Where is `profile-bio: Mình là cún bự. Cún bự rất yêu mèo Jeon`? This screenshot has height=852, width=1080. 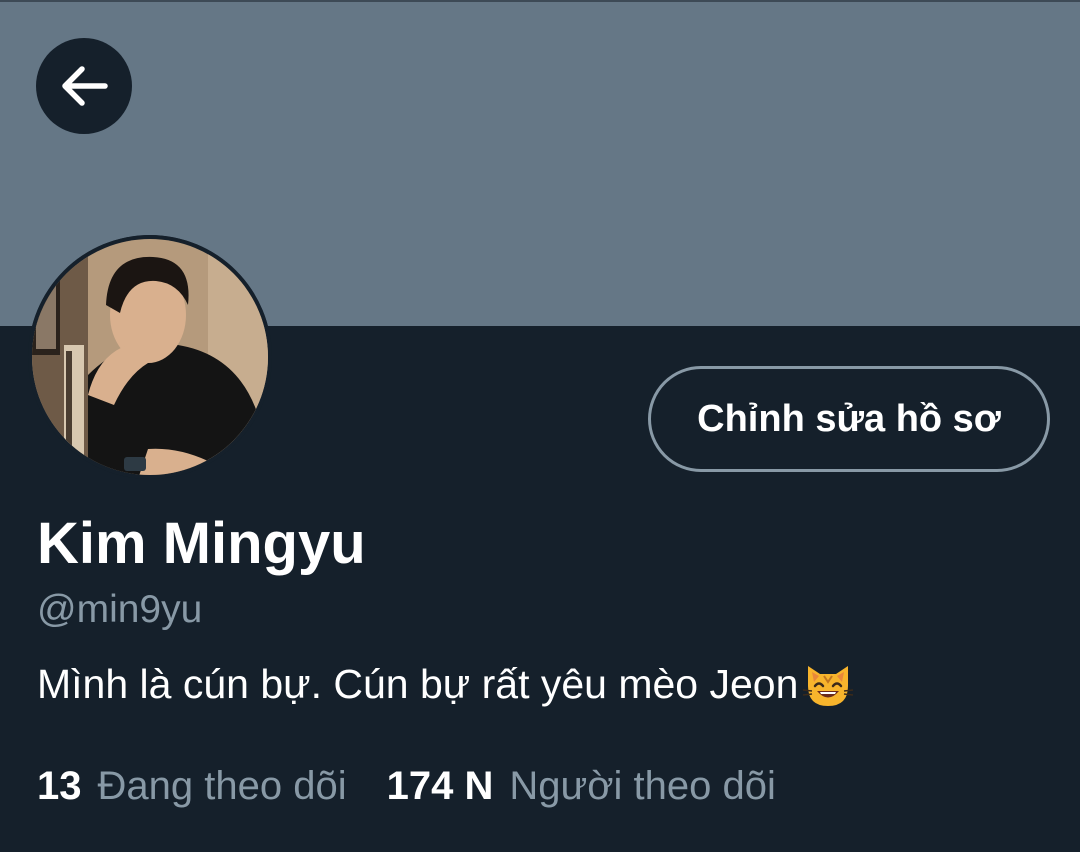 profile-bio: Mình là cún bự. Cún bự rất yêu mèo Jeon is located at coordinates (446, 684).